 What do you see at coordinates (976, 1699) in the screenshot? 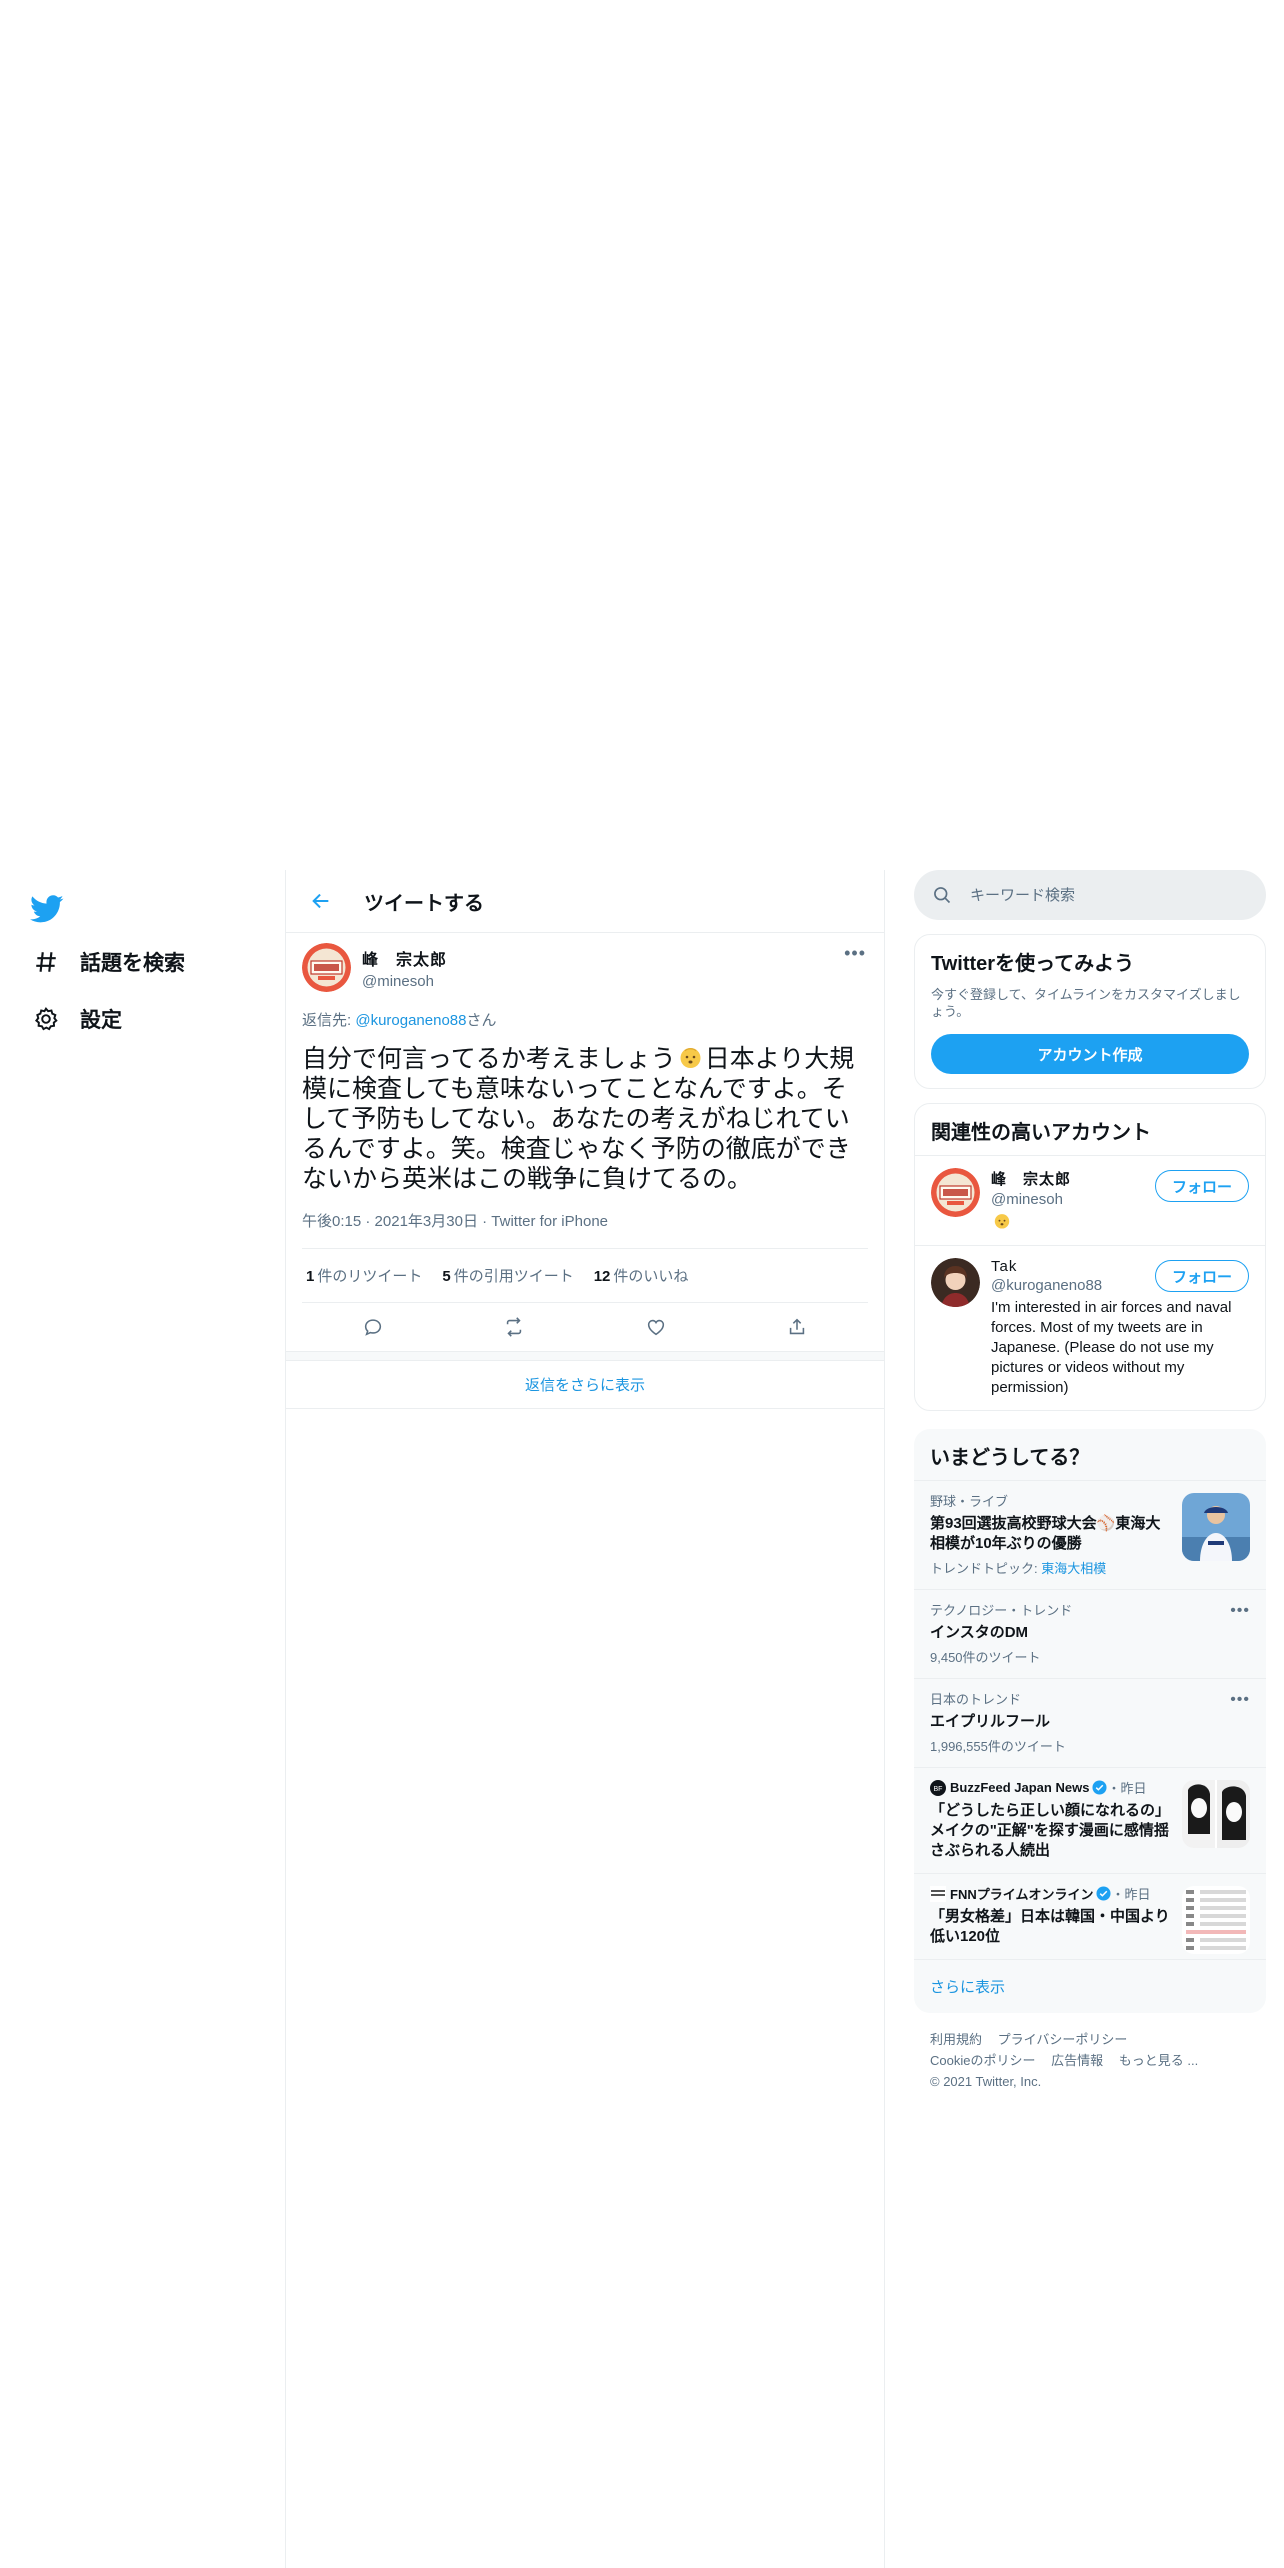
I see `trend-category: 日本のトレンド` at bounding box center [976, 1699].